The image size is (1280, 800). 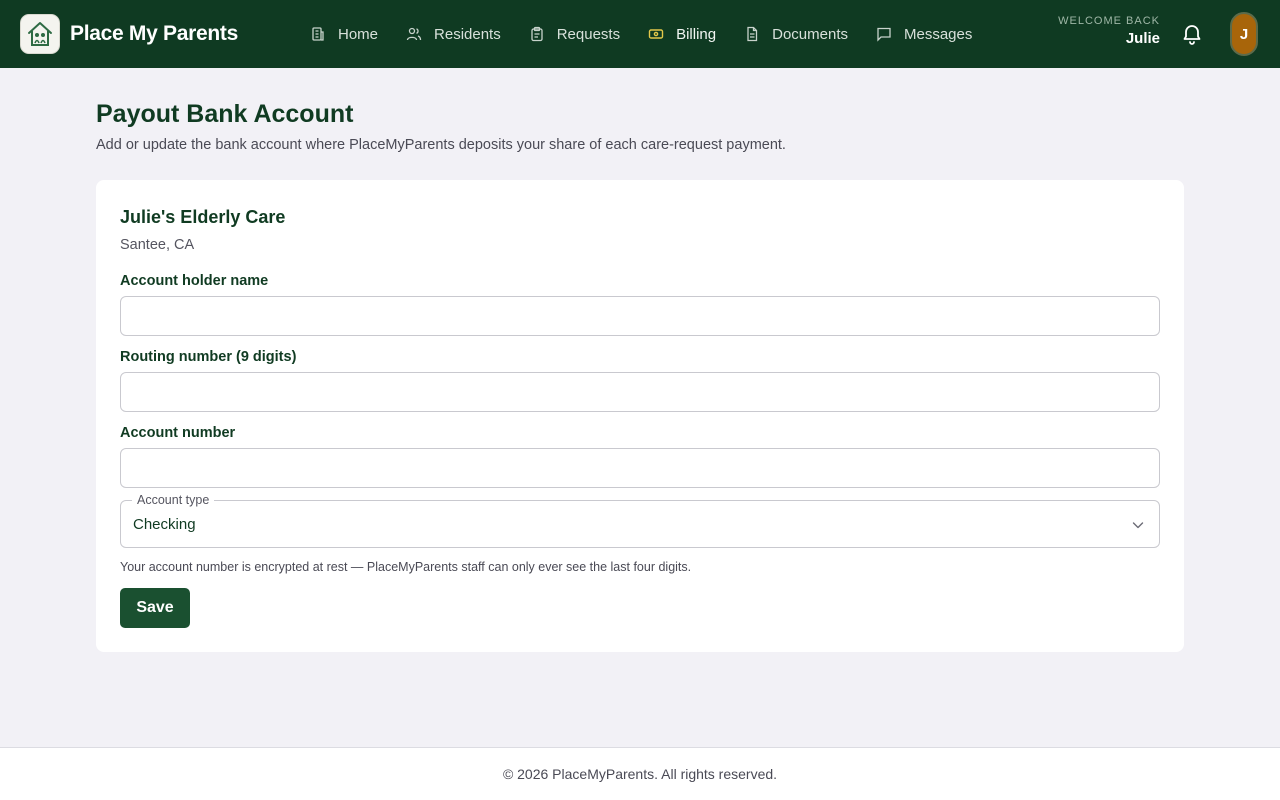 I want to click on save-button: Save, so click(x=155, y=608).